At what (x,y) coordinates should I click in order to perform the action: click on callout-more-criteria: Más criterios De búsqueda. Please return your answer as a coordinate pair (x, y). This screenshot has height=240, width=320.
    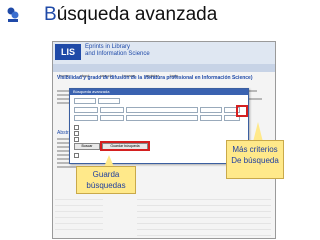
    Looking at the image, I should click on (255, 159).